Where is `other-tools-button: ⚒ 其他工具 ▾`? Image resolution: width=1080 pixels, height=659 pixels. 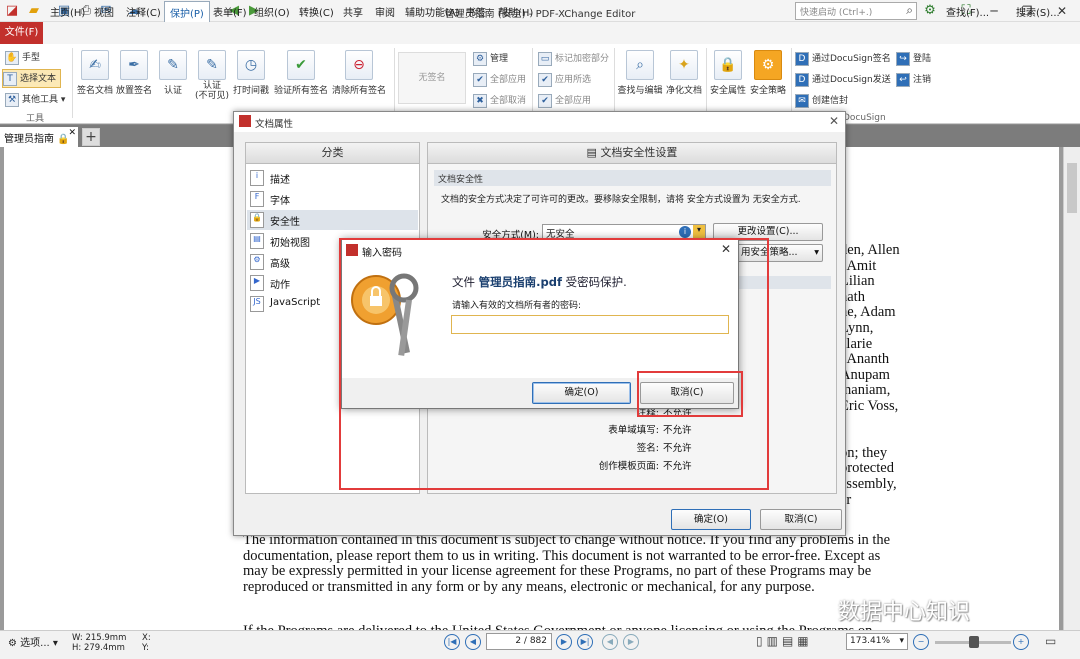 other-tools-button: ⚒ 其他工具 ▾ is located at coordinates (35, 99).